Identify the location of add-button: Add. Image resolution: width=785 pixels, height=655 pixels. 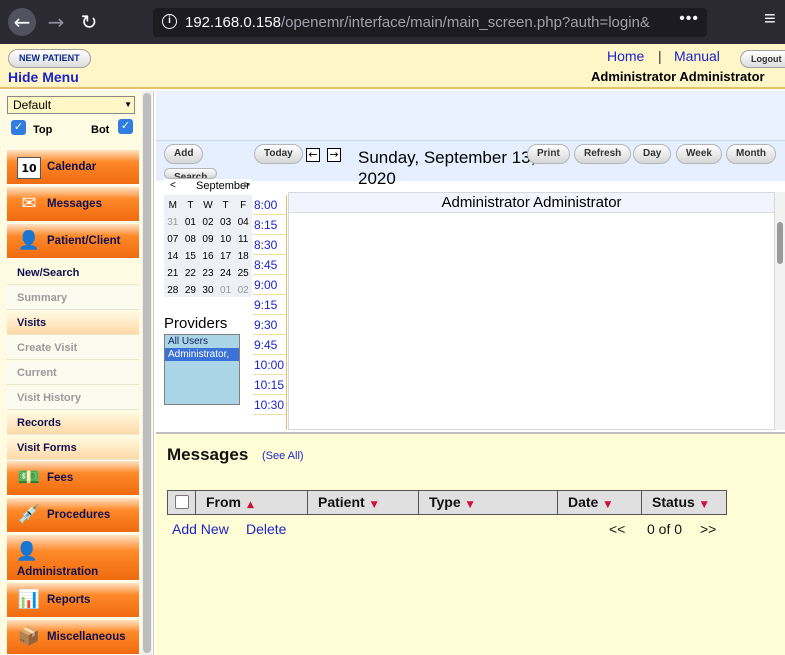
(184, 154).